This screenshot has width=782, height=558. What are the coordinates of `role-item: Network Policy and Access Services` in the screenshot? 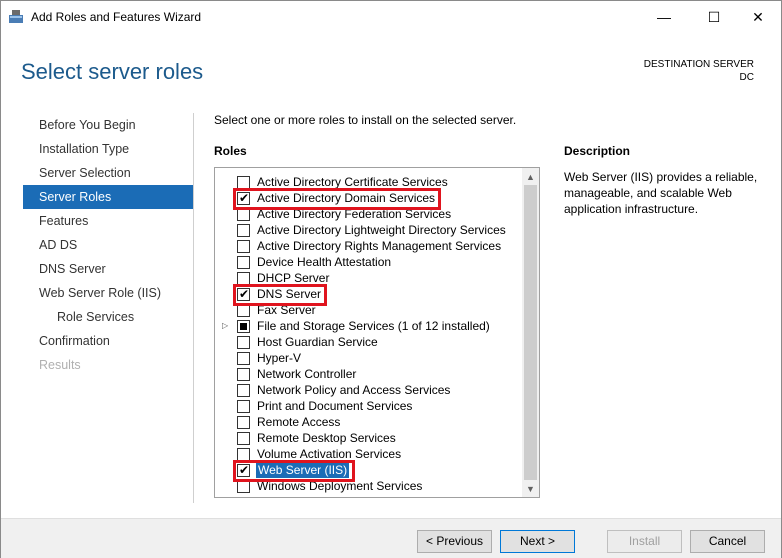 It's located at (368, 390).